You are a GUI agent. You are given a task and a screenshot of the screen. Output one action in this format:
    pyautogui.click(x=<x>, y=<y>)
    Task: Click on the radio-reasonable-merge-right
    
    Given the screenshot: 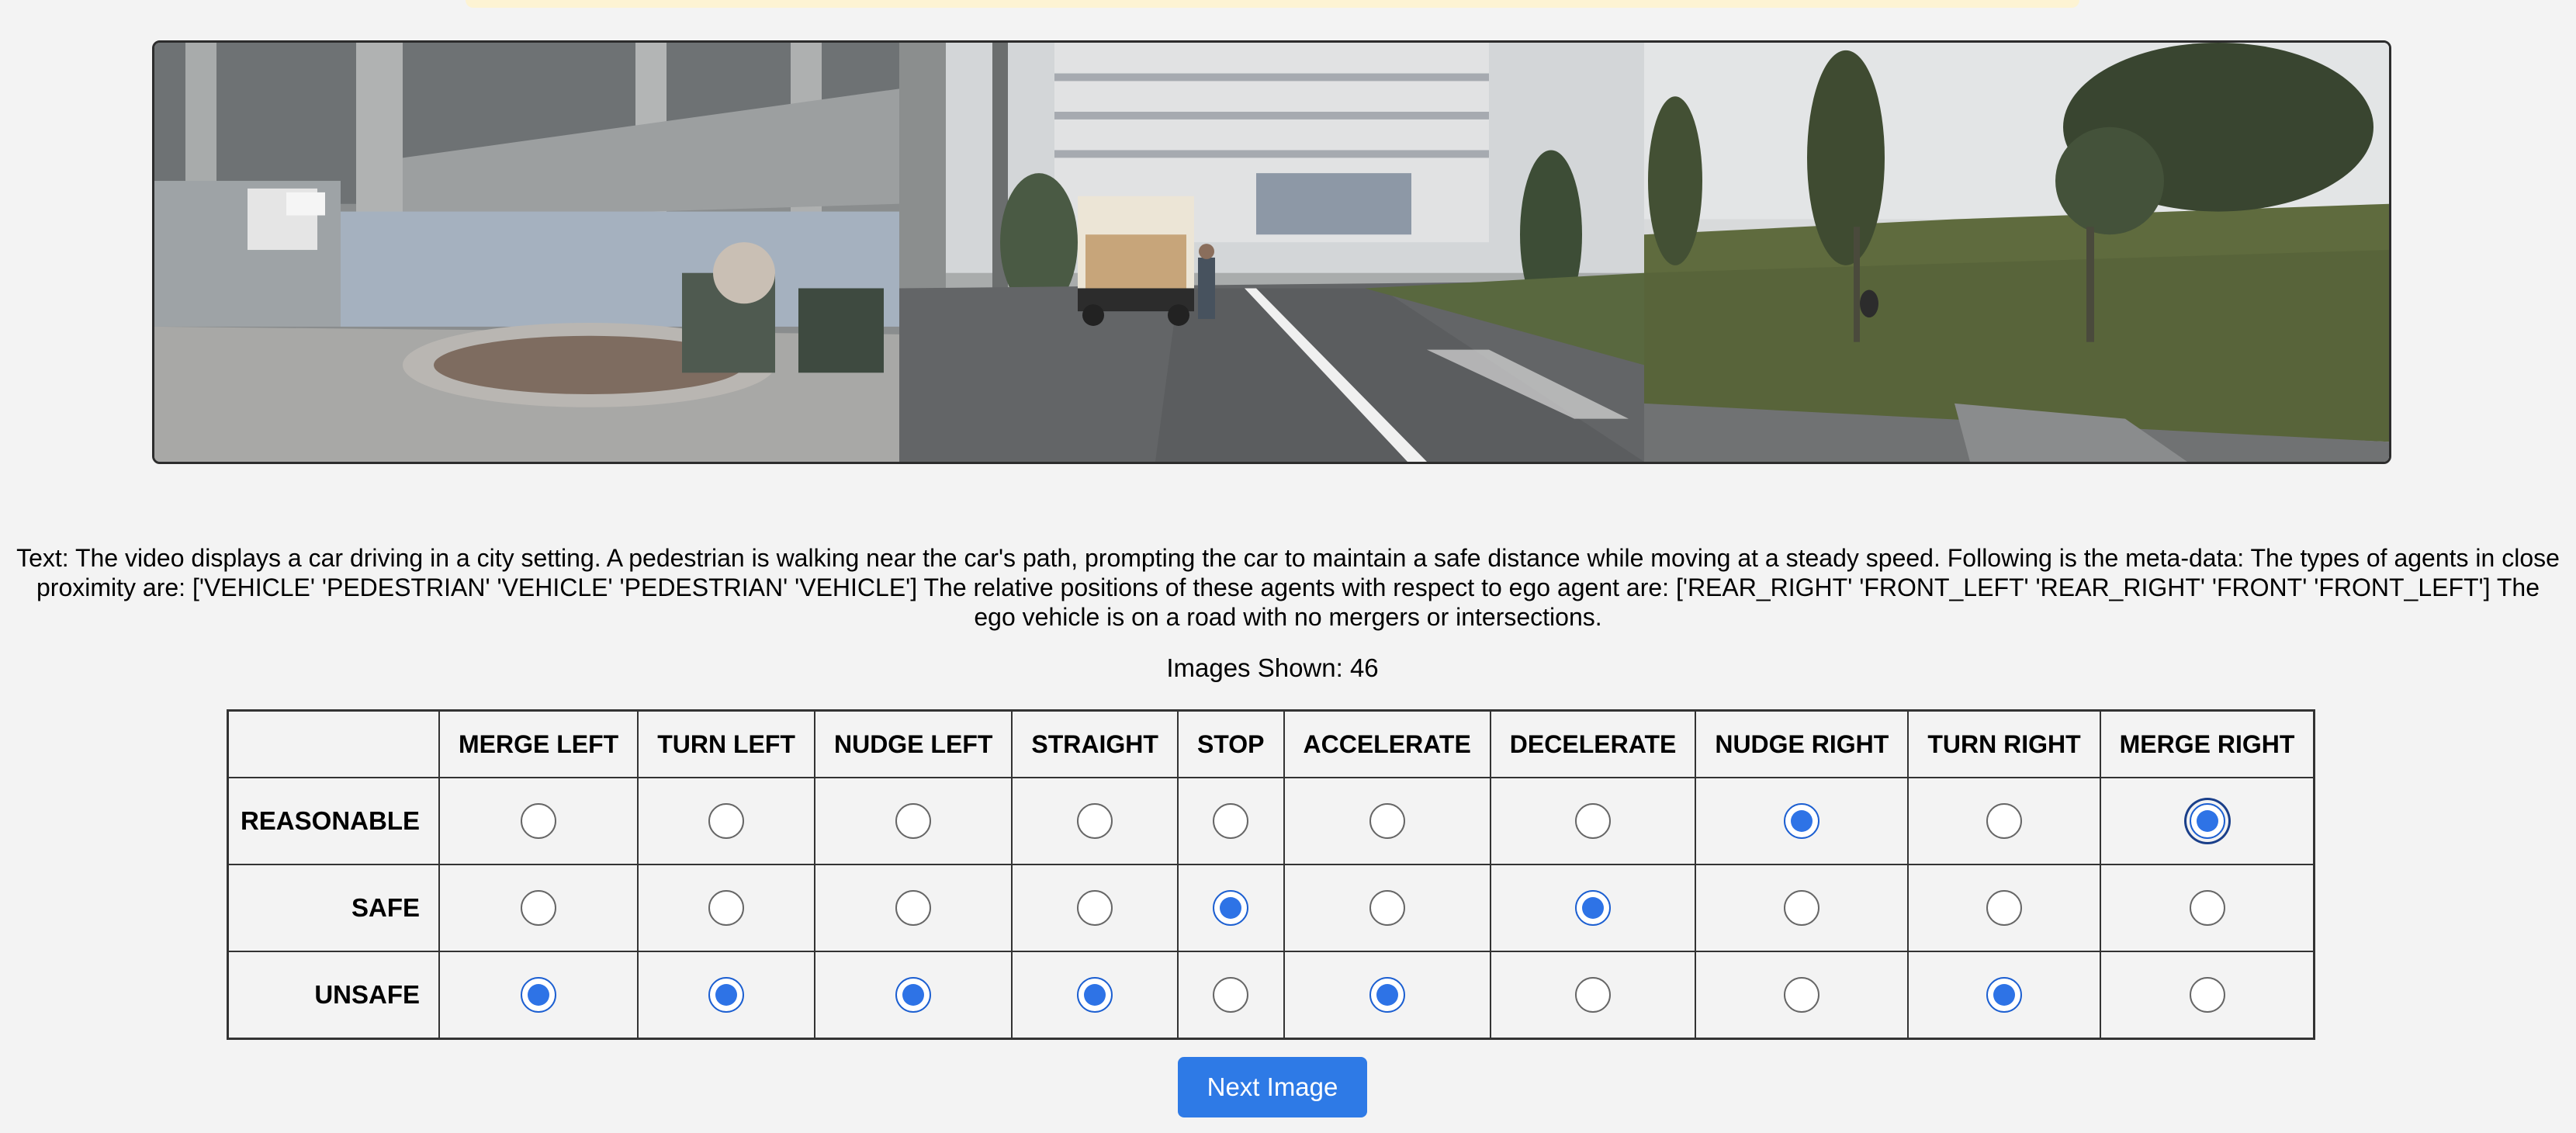 What is the action you would take?
    pyautogui.click(x=2207, y=821)
    